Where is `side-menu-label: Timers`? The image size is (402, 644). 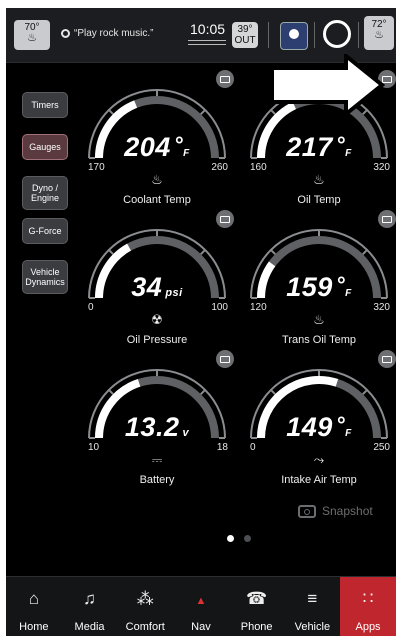
side-menu-label: Timers is located at coordinates (45, 105).